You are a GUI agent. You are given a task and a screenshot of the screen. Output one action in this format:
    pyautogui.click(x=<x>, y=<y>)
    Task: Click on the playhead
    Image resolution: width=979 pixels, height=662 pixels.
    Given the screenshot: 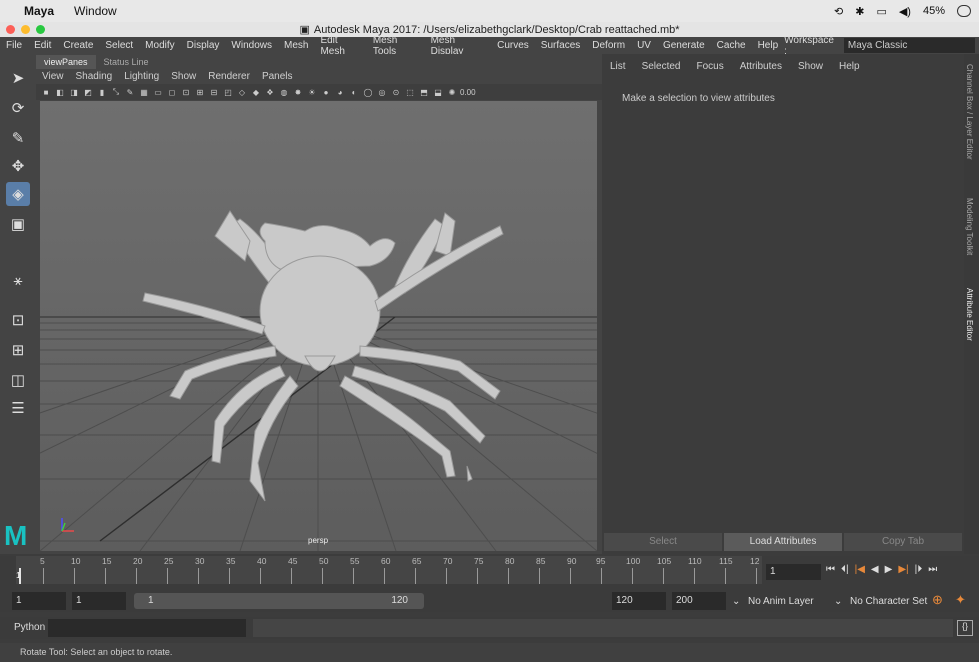 What is the action you would take?
    pyautogui.click(x=20, y=576)
    